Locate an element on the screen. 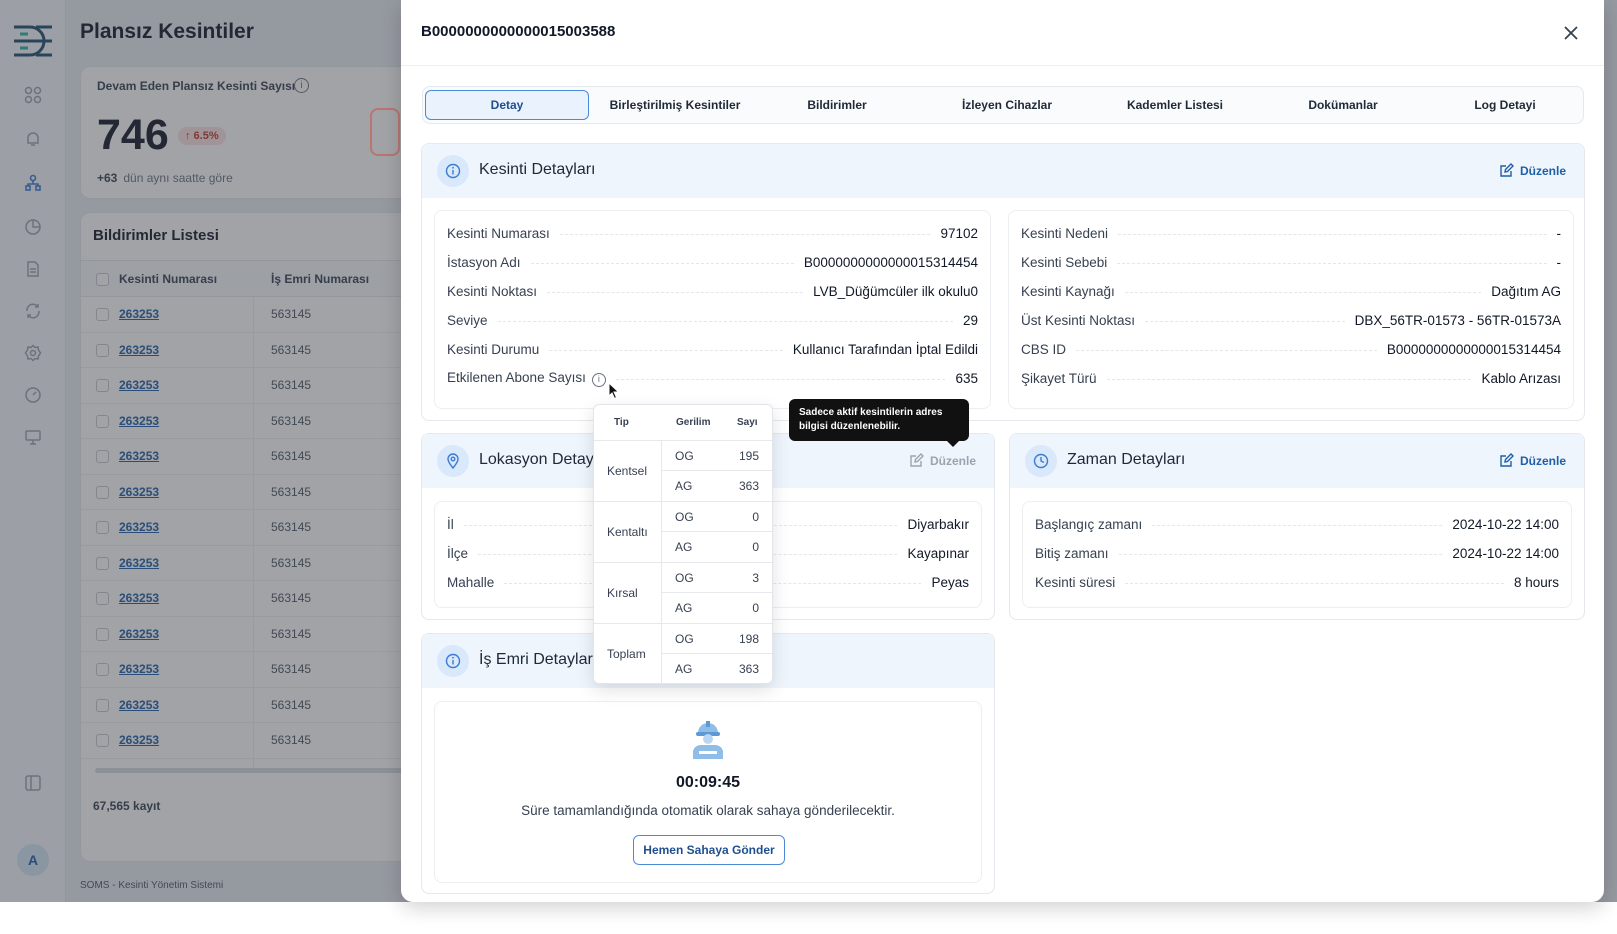 The width and height of the screenshot is (1617, 934). popover-row: OG 0 is located at coordinates (717, 517).